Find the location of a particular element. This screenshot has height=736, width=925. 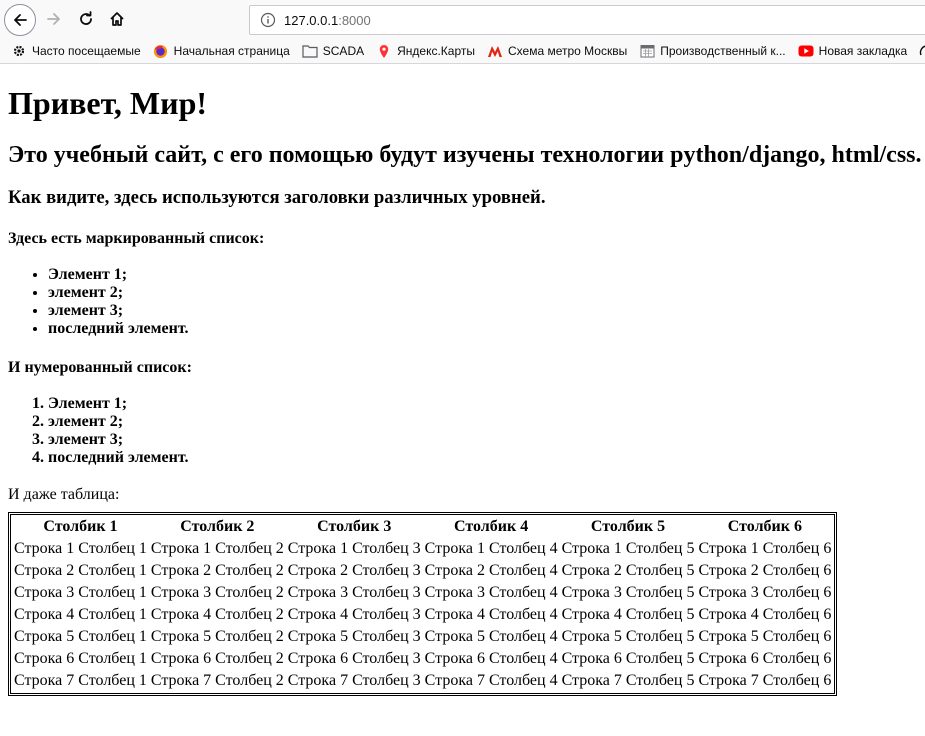

map-pin-icon is located at coordinates (384, 51).